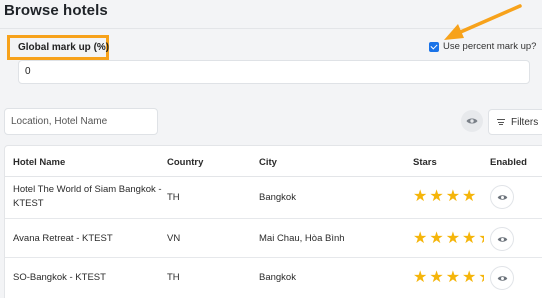 This screenshot has height=298, width=542. What do you see at coordinates (434, 46) in the screenshot?
I see `checkbox-checked-icon` at bounding box center [434, 46].